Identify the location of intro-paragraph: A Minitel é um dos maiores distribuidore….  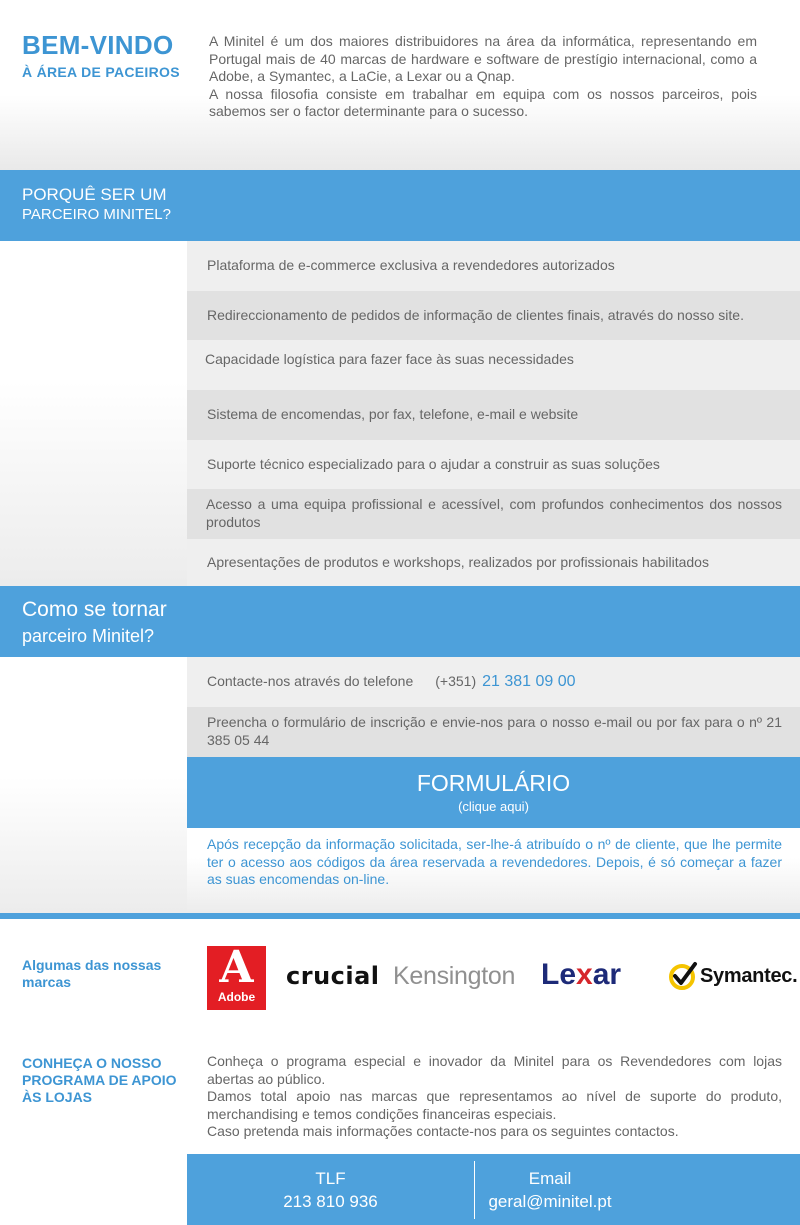
(483, 59).